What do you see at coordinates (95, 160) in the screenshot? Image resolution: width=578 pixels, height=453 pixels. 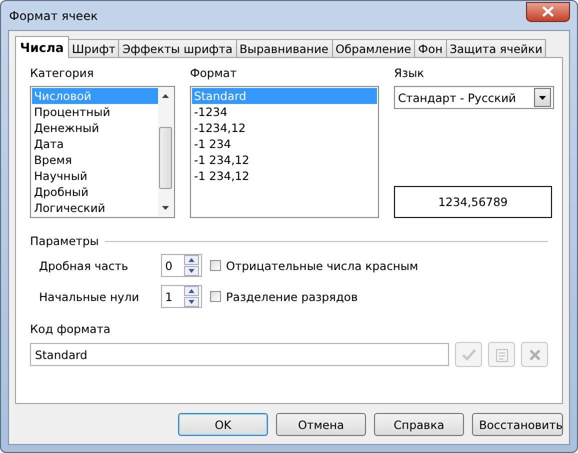 I see `list-item: Время` at bounding box center [95, 160].